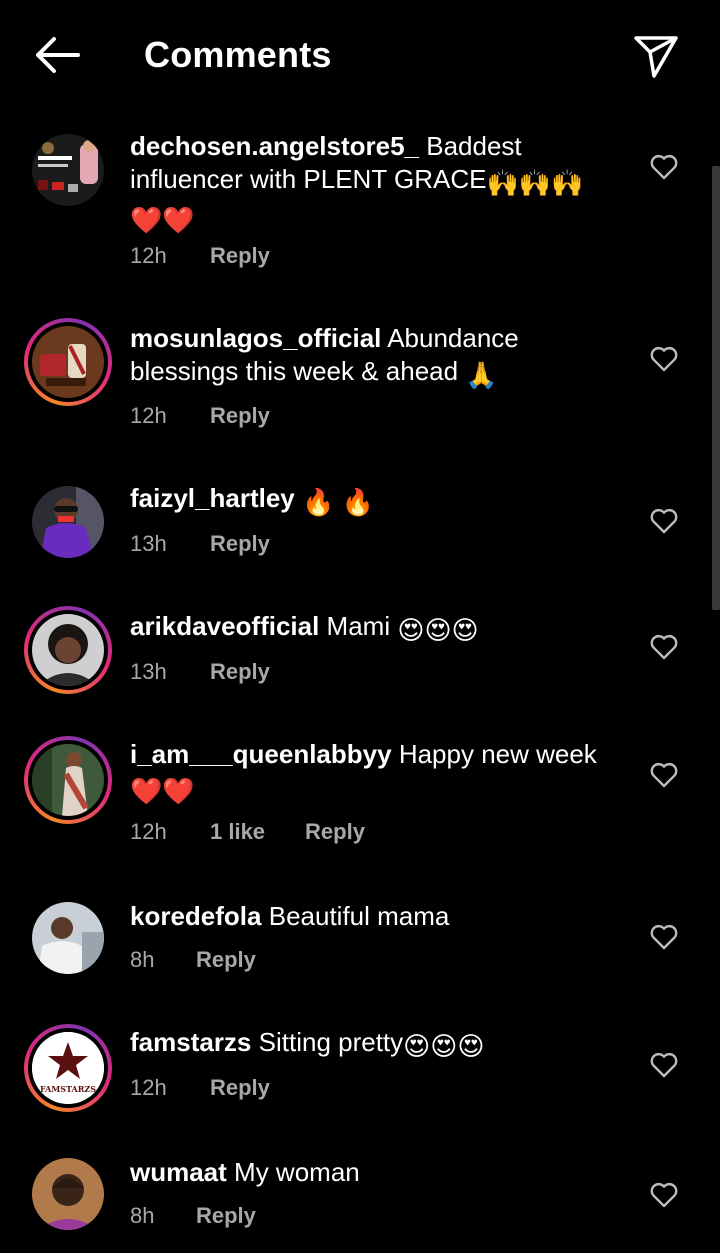 The width and height of the screenshot is (720, 1253). Describe the element at coordinates (255, 338) in the screenshot. I see `comment-username: mosunlagos_official` at that location.